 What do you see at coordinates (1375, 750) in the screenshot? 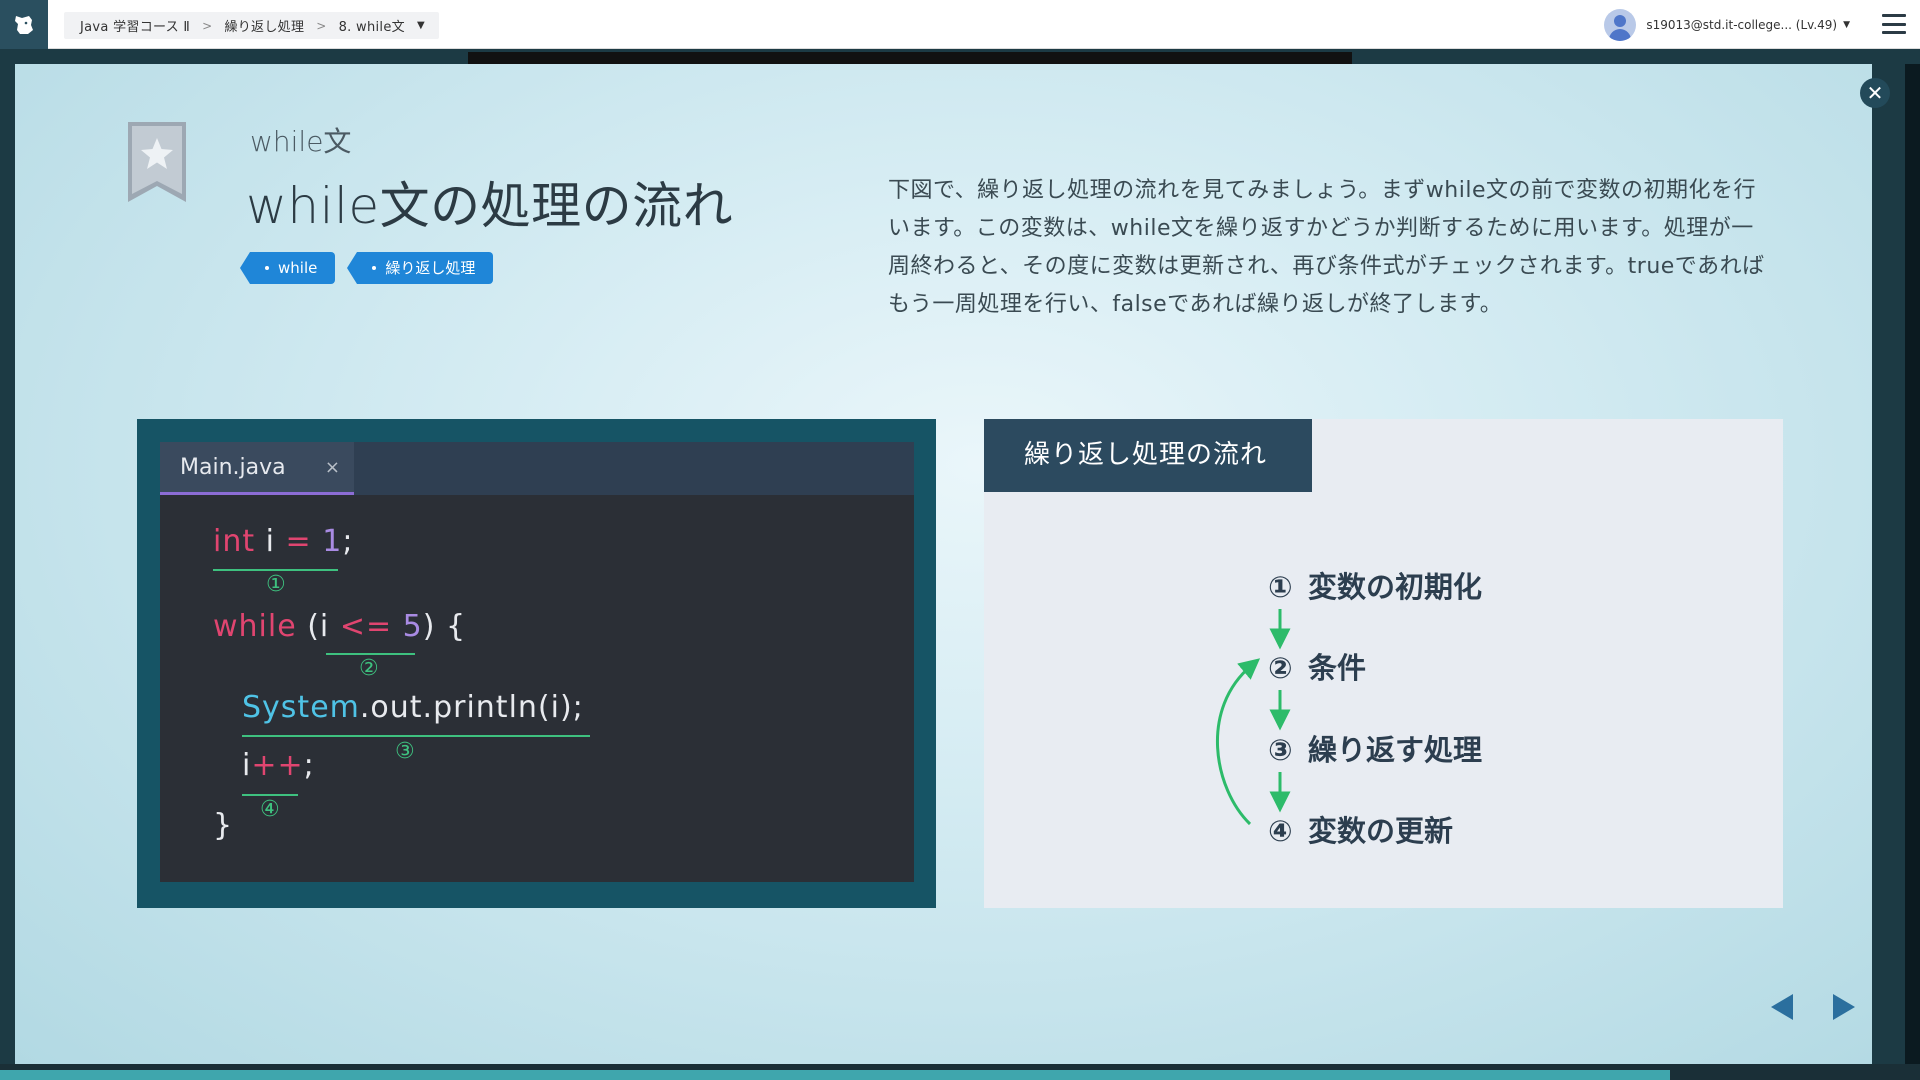
I see `flow-step-3: ③ 繰り返す処理` at bounding box center [1375, 750].